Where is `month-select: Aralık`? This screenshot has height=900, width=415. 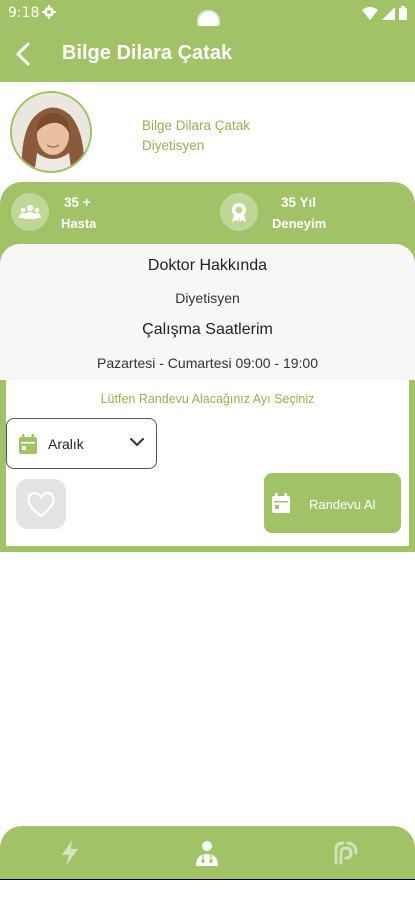 month-select: Aralık is located at coordinates (81, 443).